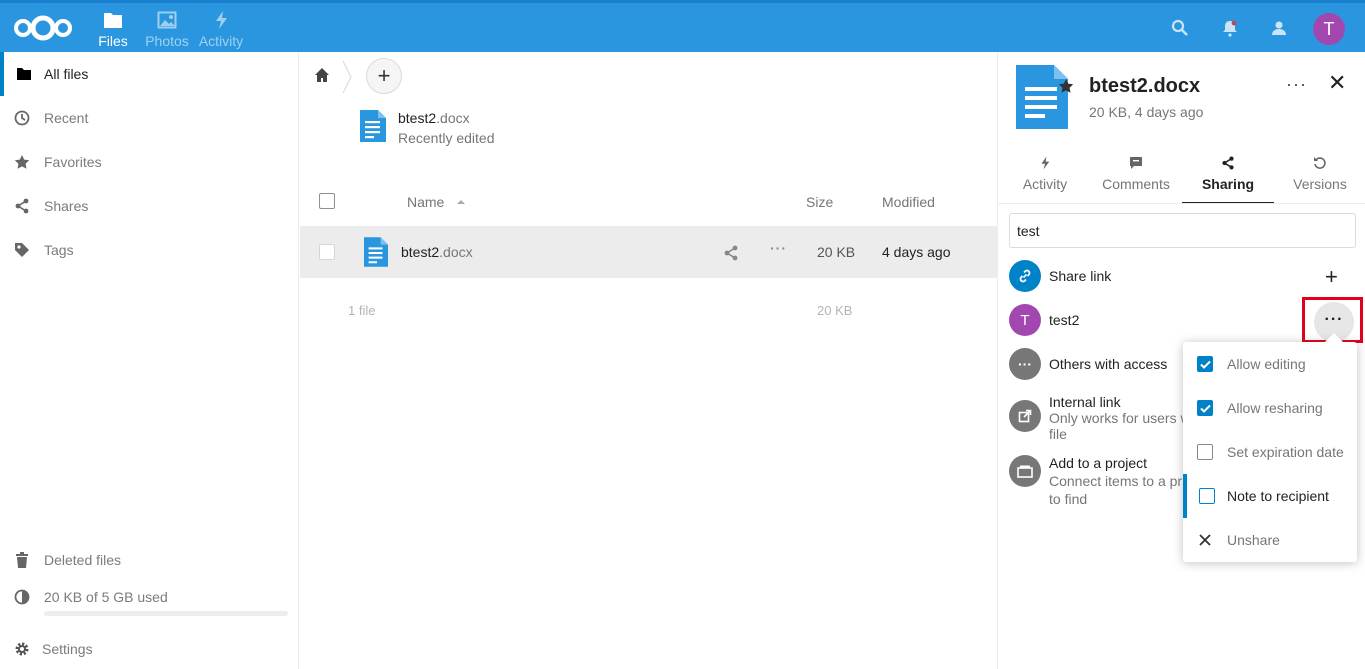 Image resolution: width=1365 pixels, height=669 pixels. What do you see at coordinates (1337, 83) in the screenshot?
I see `close-icon: ✕` at bounding box center [1337, 83].